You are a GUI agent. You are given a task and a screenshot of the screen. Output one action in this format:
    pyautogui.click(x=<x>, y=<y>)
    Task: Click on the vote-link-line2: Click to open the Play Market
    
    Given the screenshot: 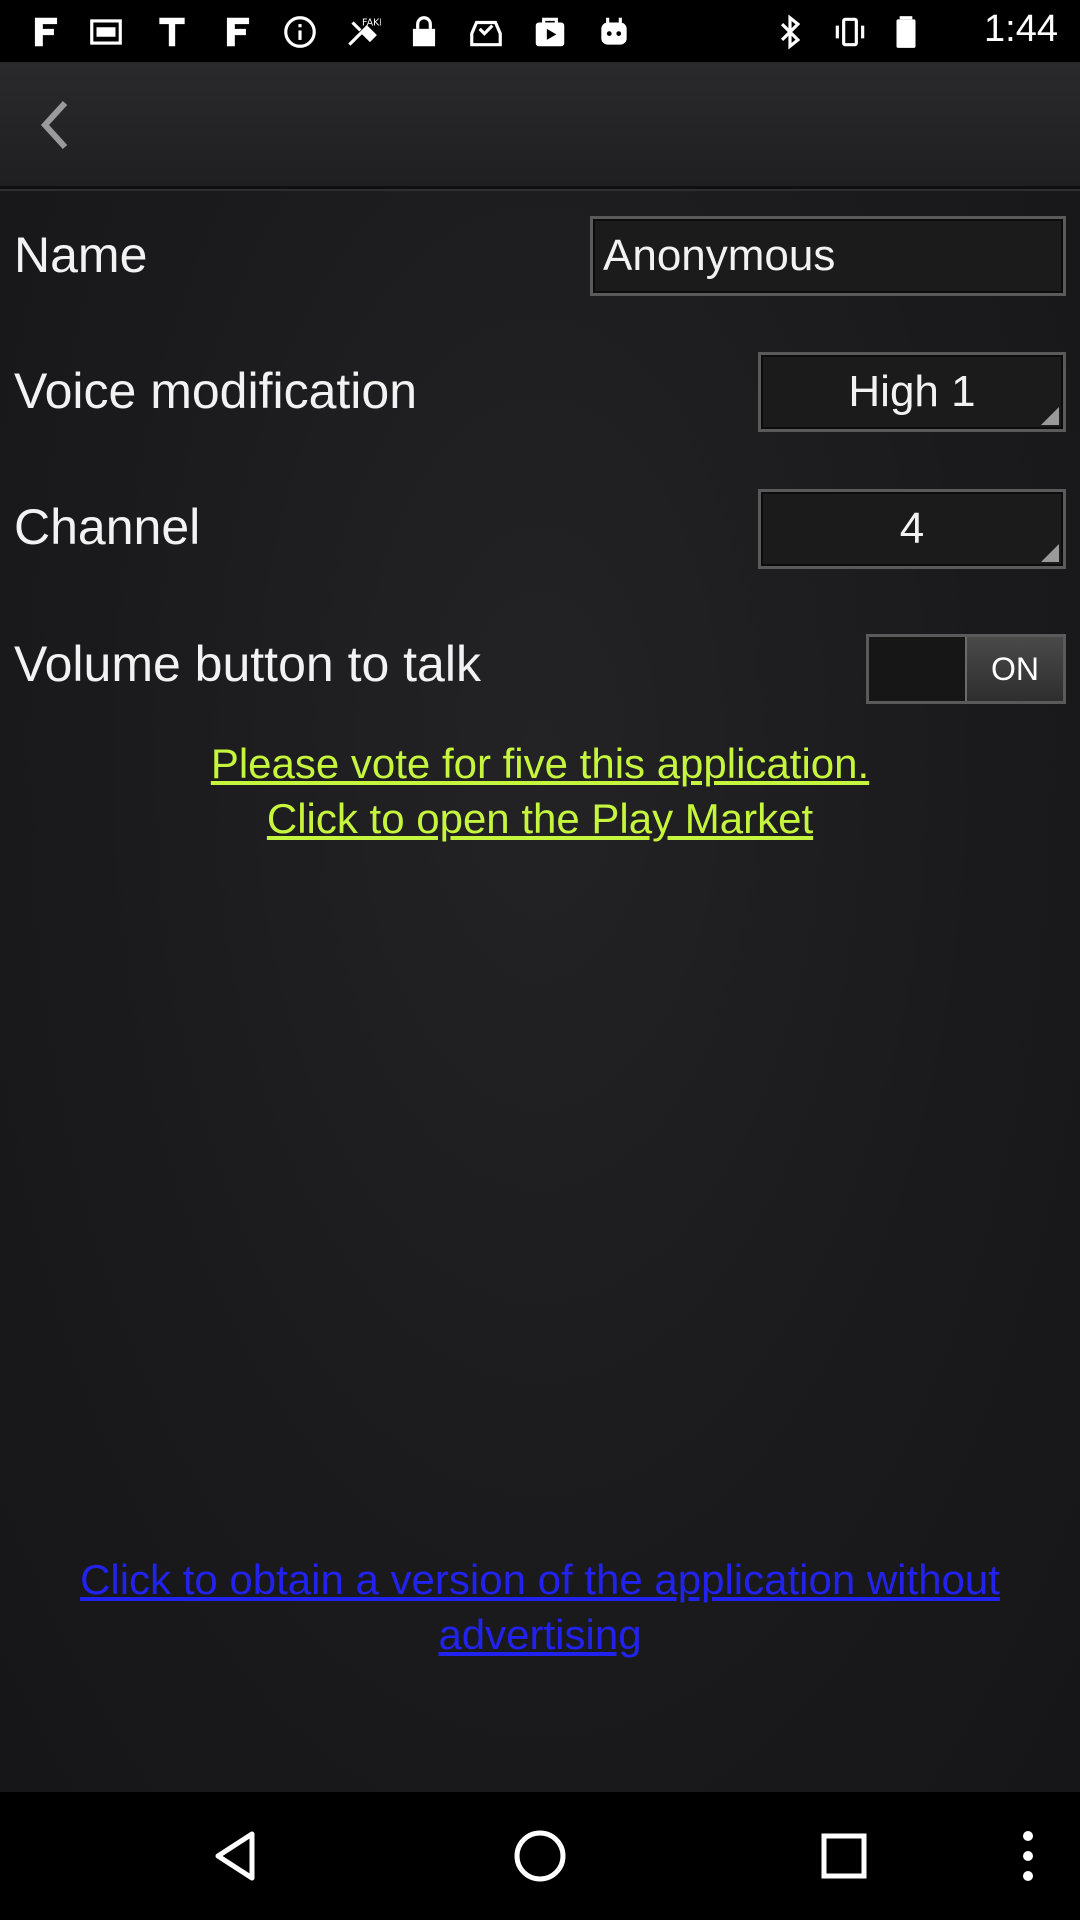 What is the action you would take?
    pyautogui.click(x=540, y=818)
    